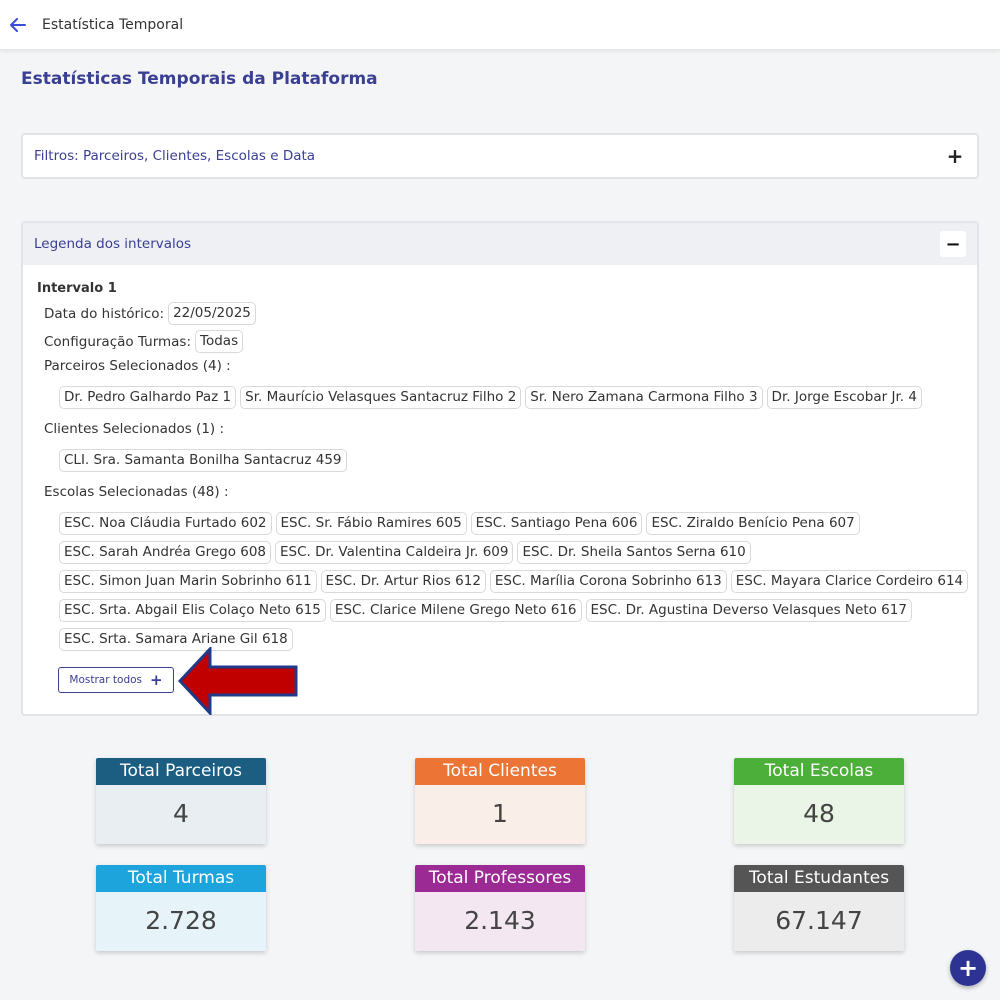 The height and width of the screenshot is (1000, 1000). I want to click on config-chip: Todas, so click(219, 341).